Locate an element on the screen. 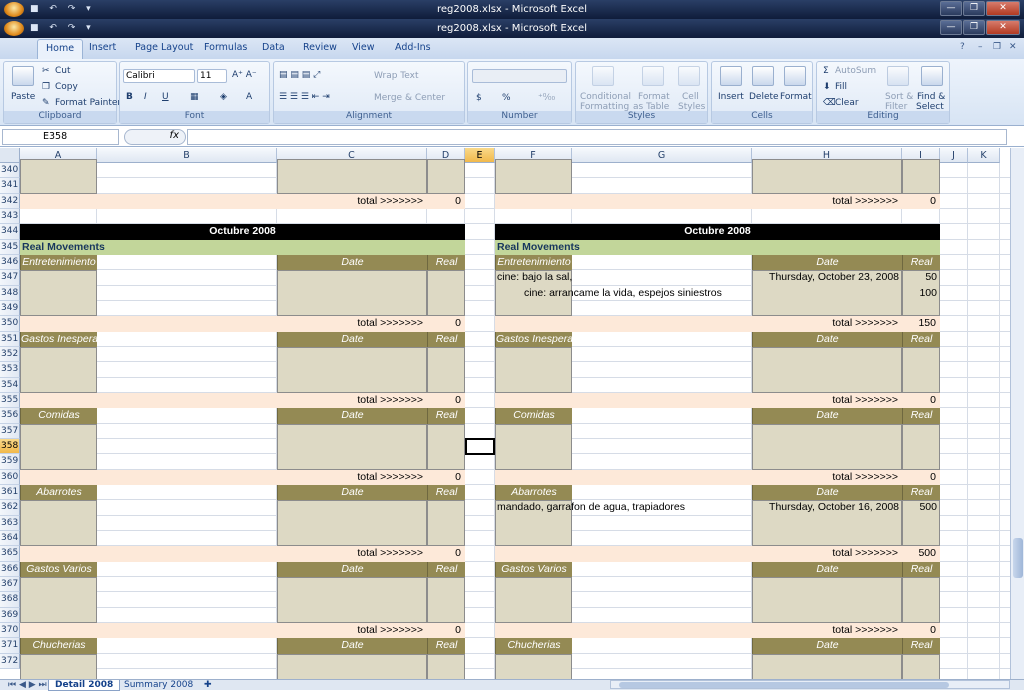 The image size is (1024, 691). fill-icon: ⬇ is located at coordinates (827, 87).